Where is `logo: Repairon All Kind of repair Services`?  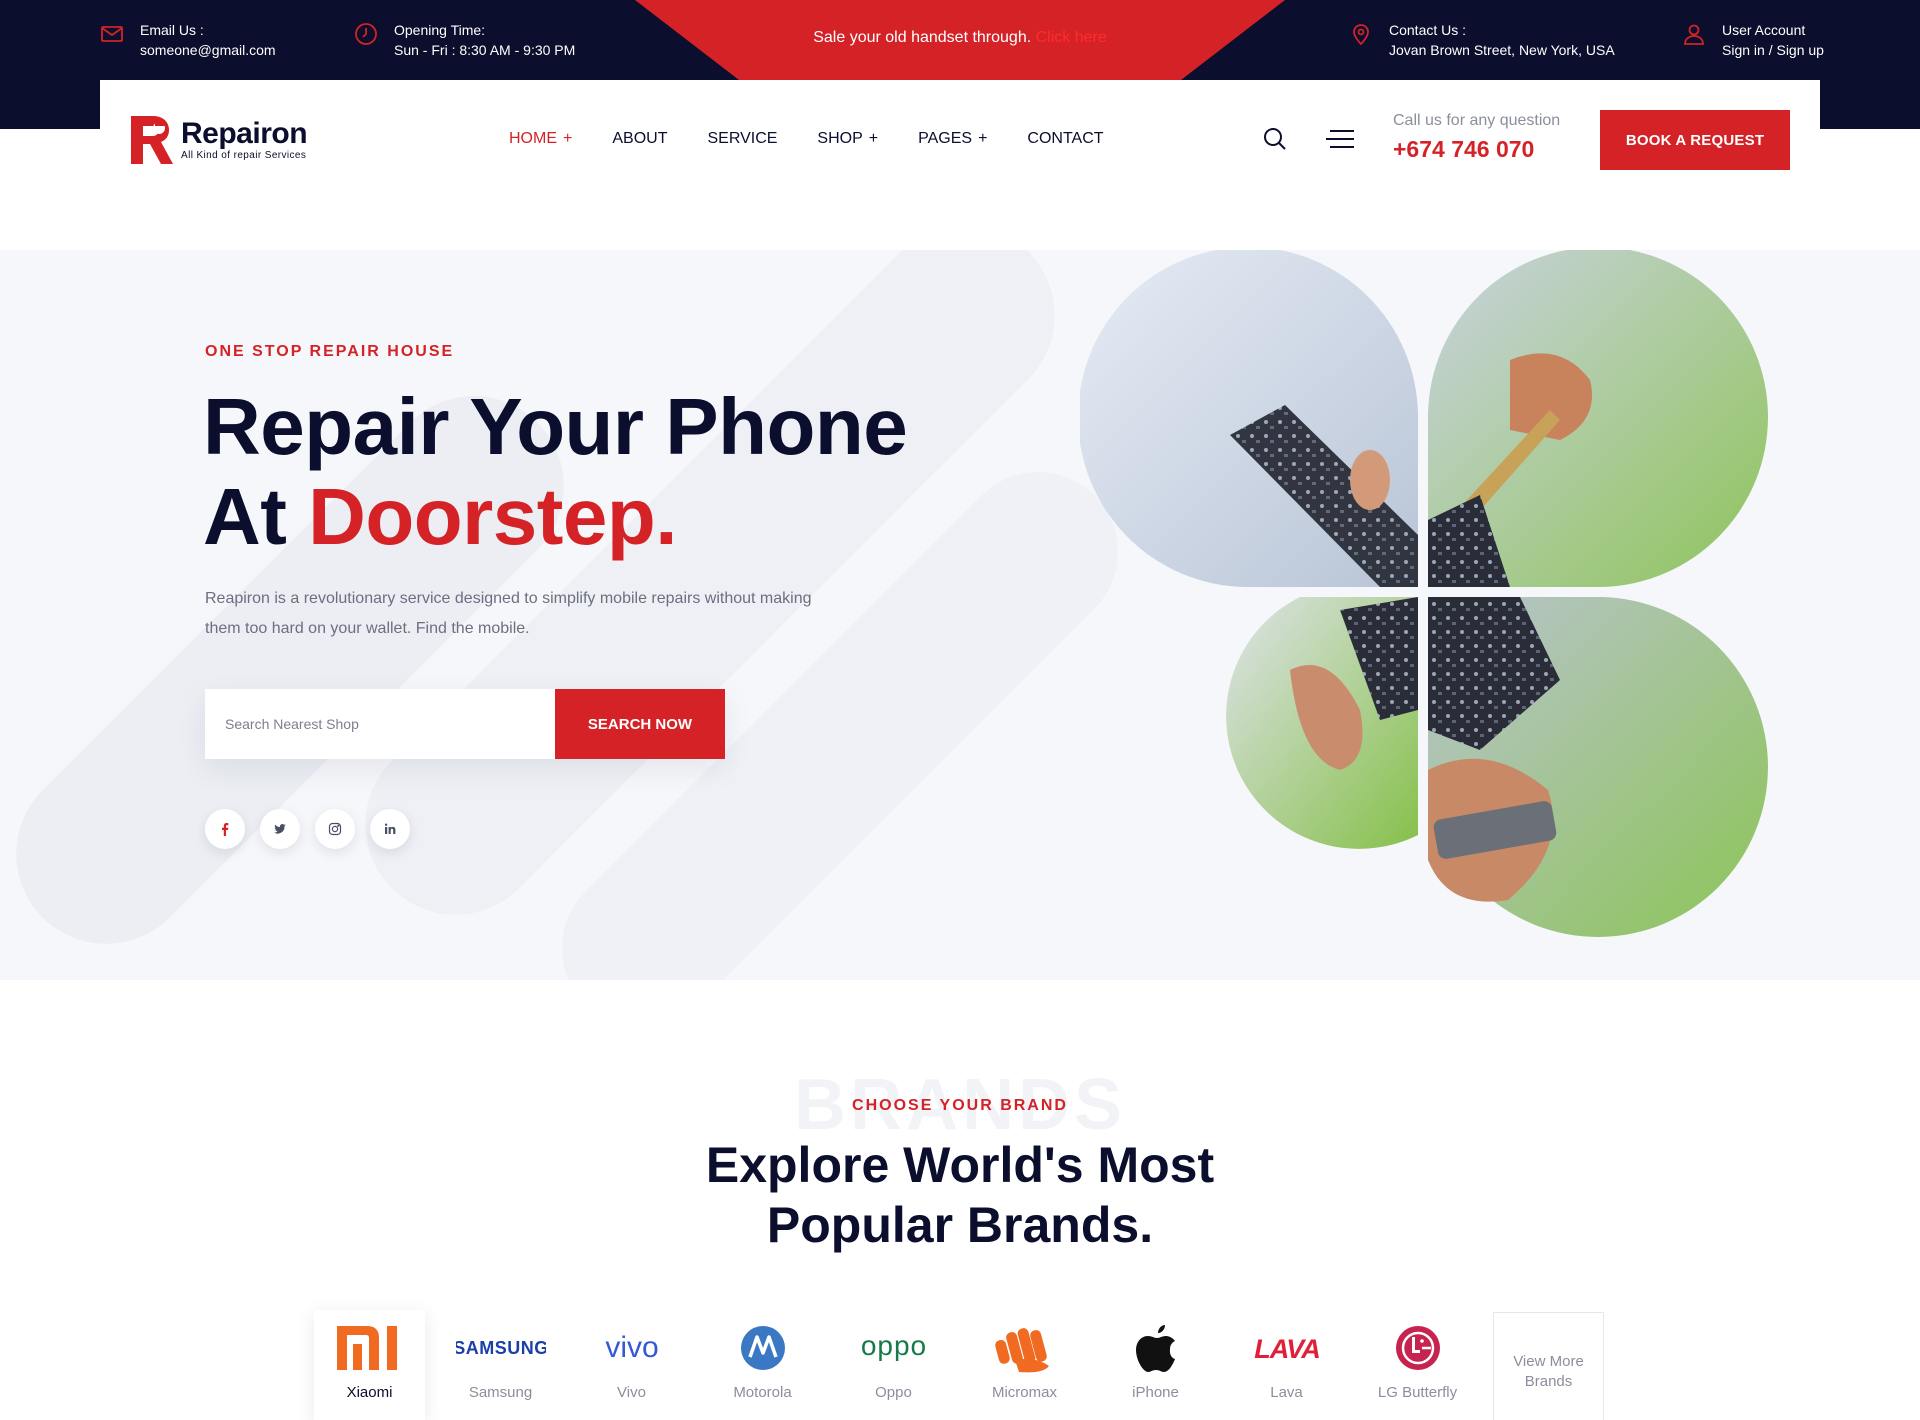
logo: Repairon All Kind of repair Services is located at coordinates (218, 140).